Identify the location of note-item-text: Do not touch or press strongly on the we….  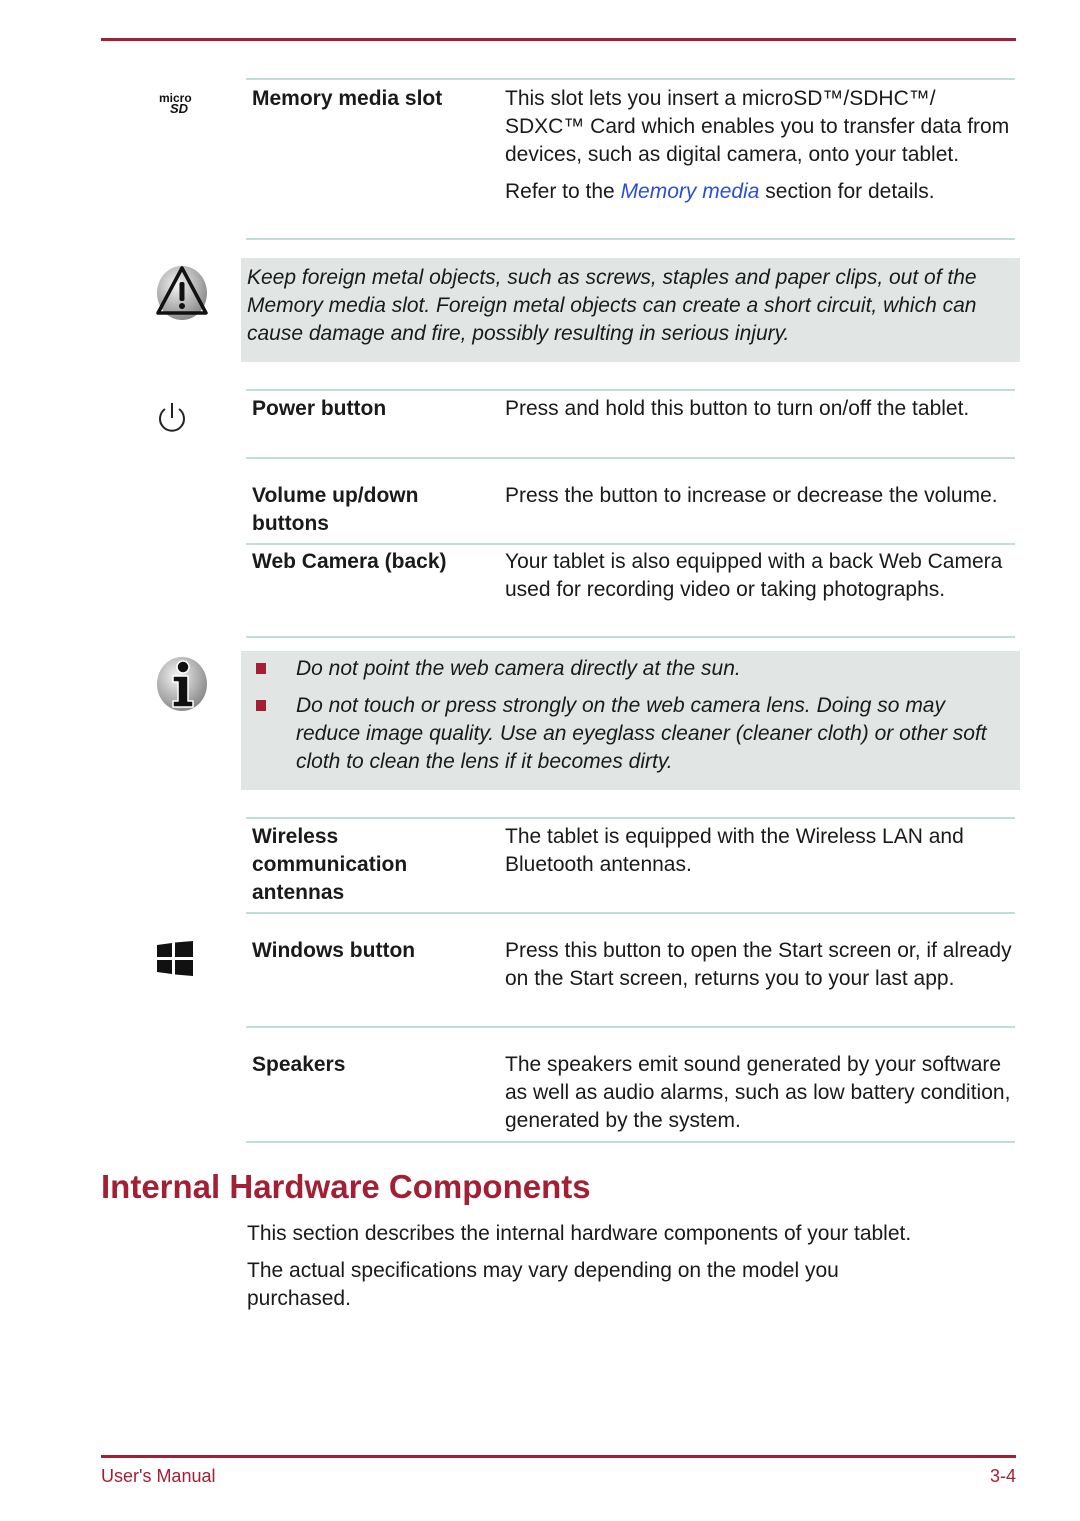
(641, 733).